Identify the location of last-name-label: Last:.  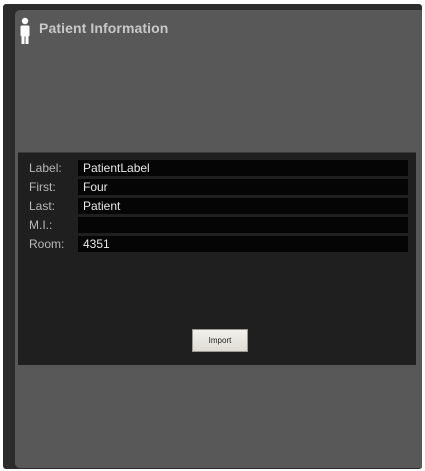
(42, 206).